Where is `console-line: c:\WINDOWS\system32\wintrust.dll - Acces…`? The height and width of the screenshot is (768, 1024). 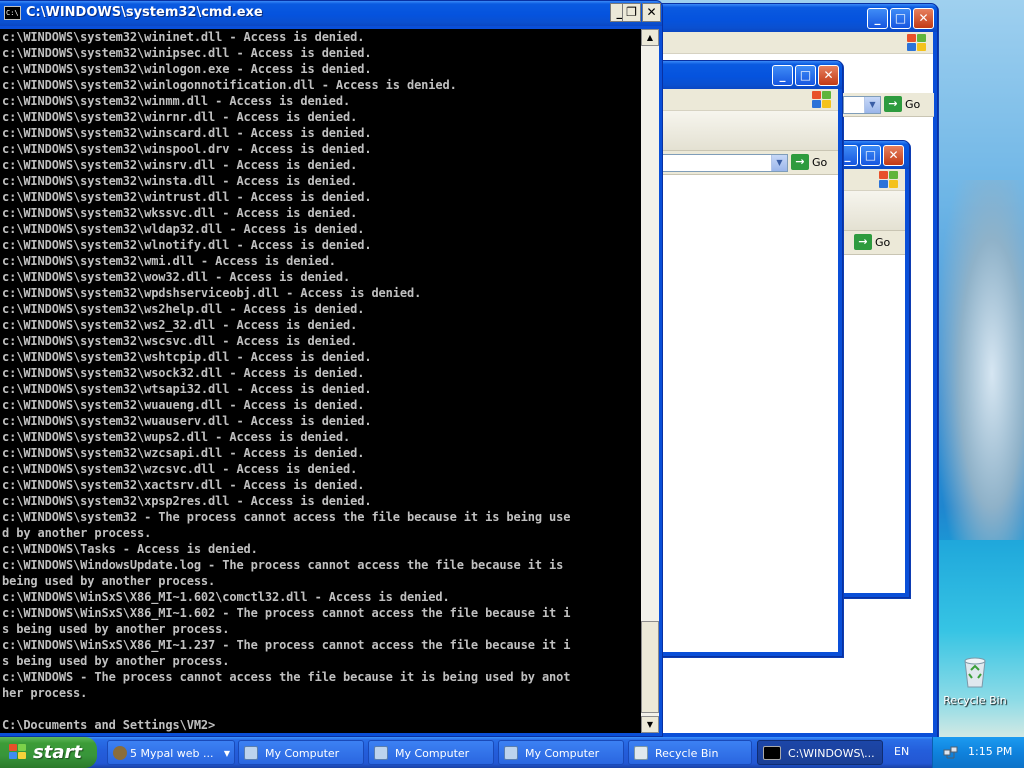
console-line: c:\WINDOWS\system32\wintrust.dll - Acces… is located at coordinates (187, 197).